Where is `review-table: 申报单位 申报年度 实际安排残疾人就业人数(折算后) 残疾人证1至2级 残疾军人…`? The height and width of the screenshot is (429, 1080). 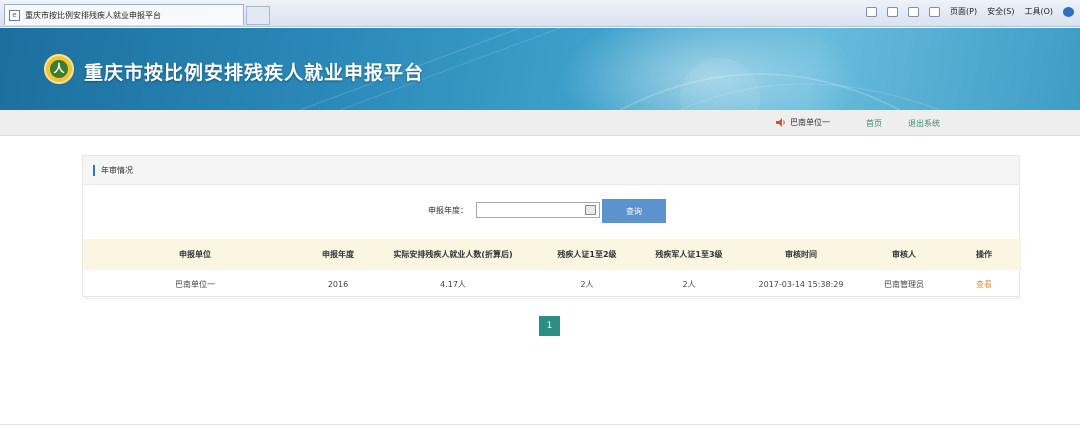
review-table: 申报单位 申报年度 实际安排残疾人就业人数(折算后) 残疾人证1至2级 残疾军人… is located at coordinates (552, 269).